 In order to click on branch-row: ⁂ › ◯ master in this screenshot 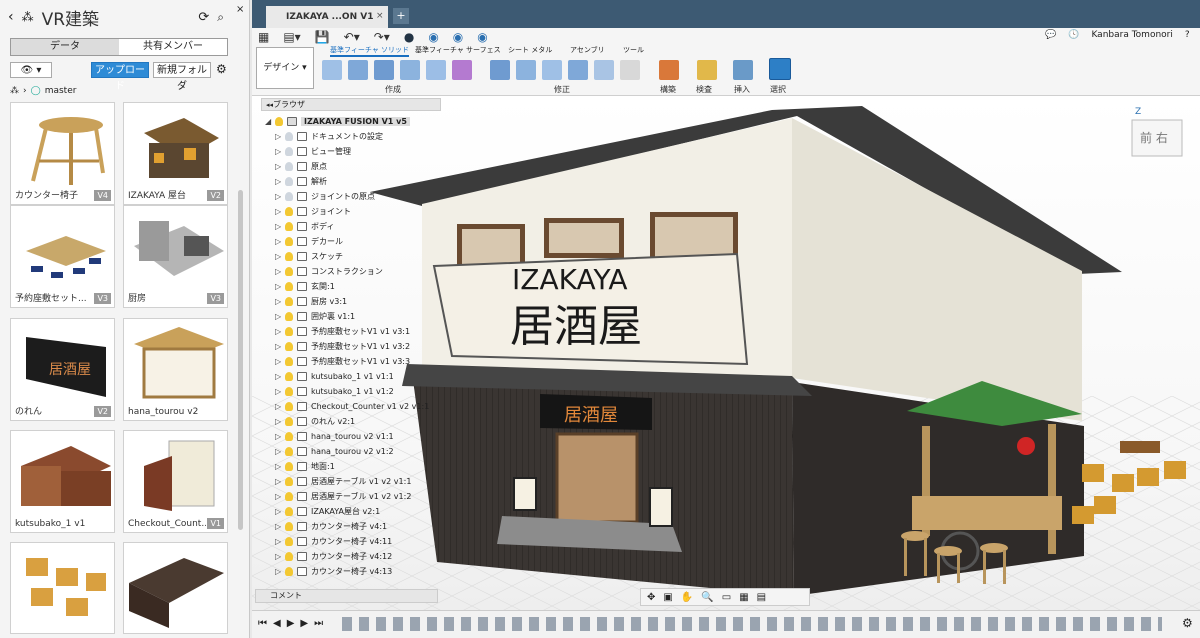, I will do `click(43, 91)`.